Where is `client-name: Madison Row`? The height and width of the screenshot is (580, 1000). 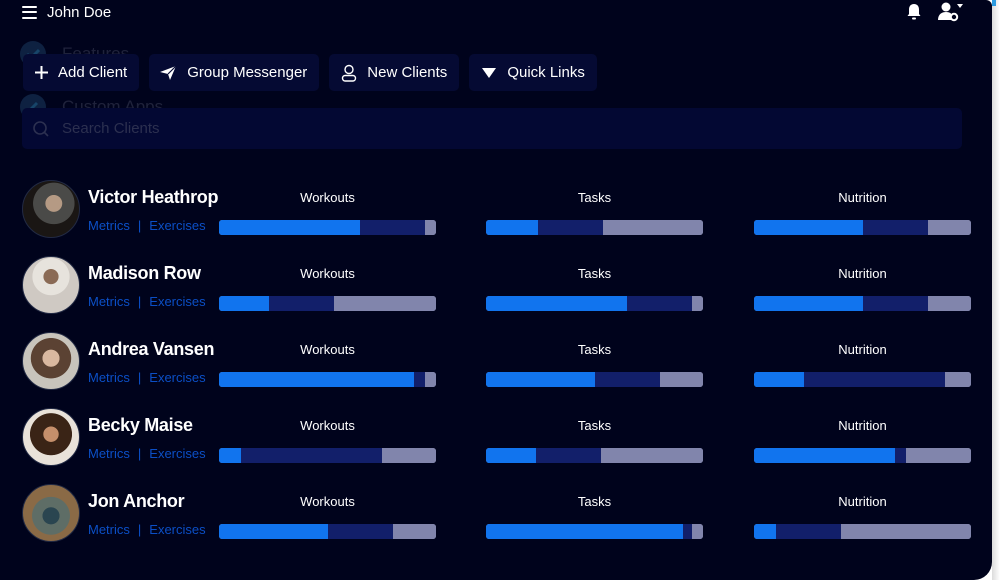 client-name: Madison Row is located at coordinates (144, 273).